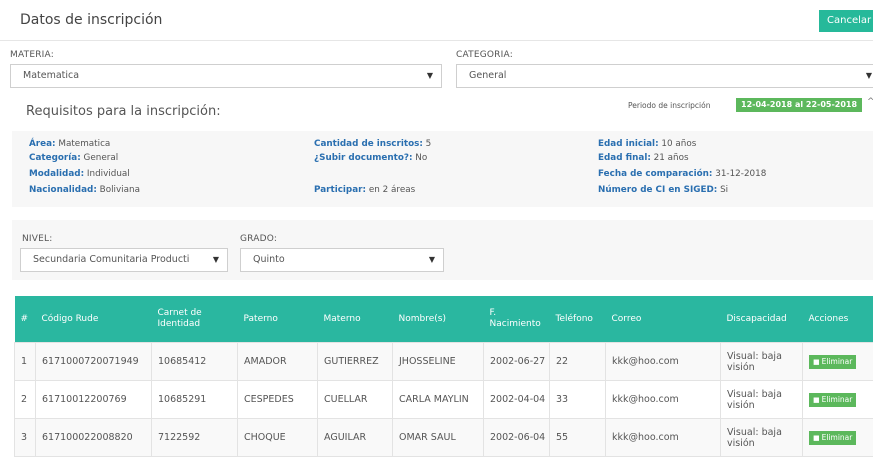 The height and width of the screenshot is (458, 873). What do you see at coordinates (577, 319) in the screenshot?
I see `col-header: Teléfono` at bounding box center [577, 319].